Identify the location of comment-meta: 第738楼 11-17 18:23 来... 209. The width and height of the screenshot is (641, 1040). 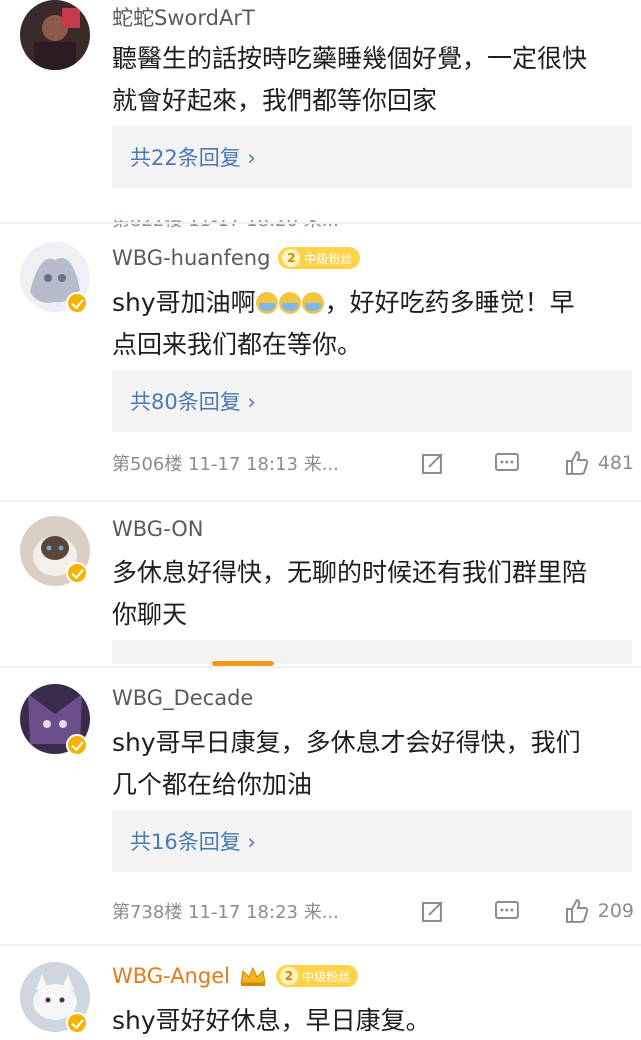
(373, 911).